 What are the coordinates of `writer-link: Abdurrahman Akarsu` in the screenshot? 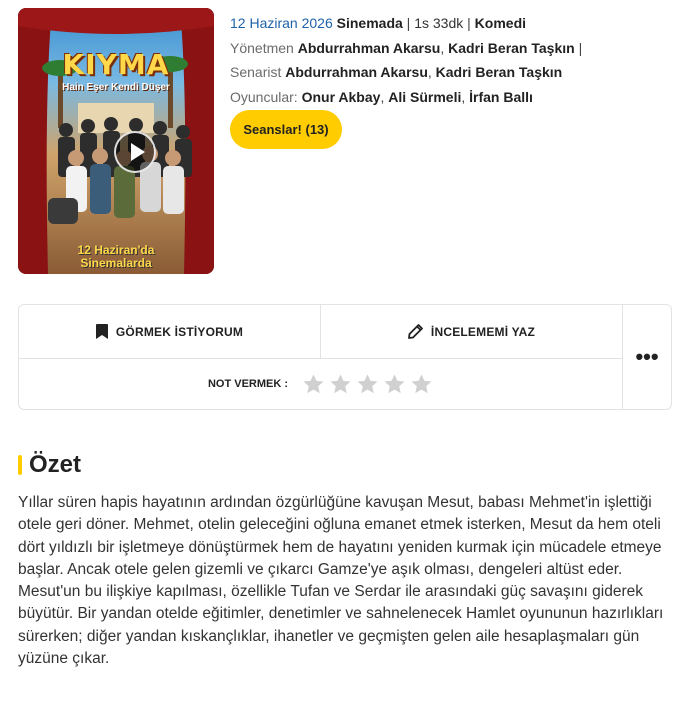 It's located at (356, 72).